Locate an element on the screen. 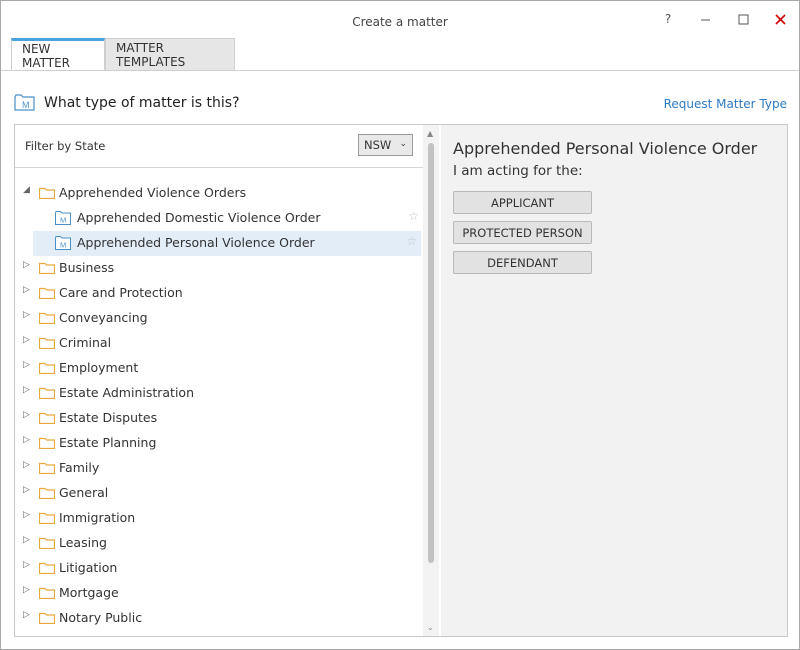  tree-item-label: Apprehended Violence Orders is located at coordinates (153, 192).